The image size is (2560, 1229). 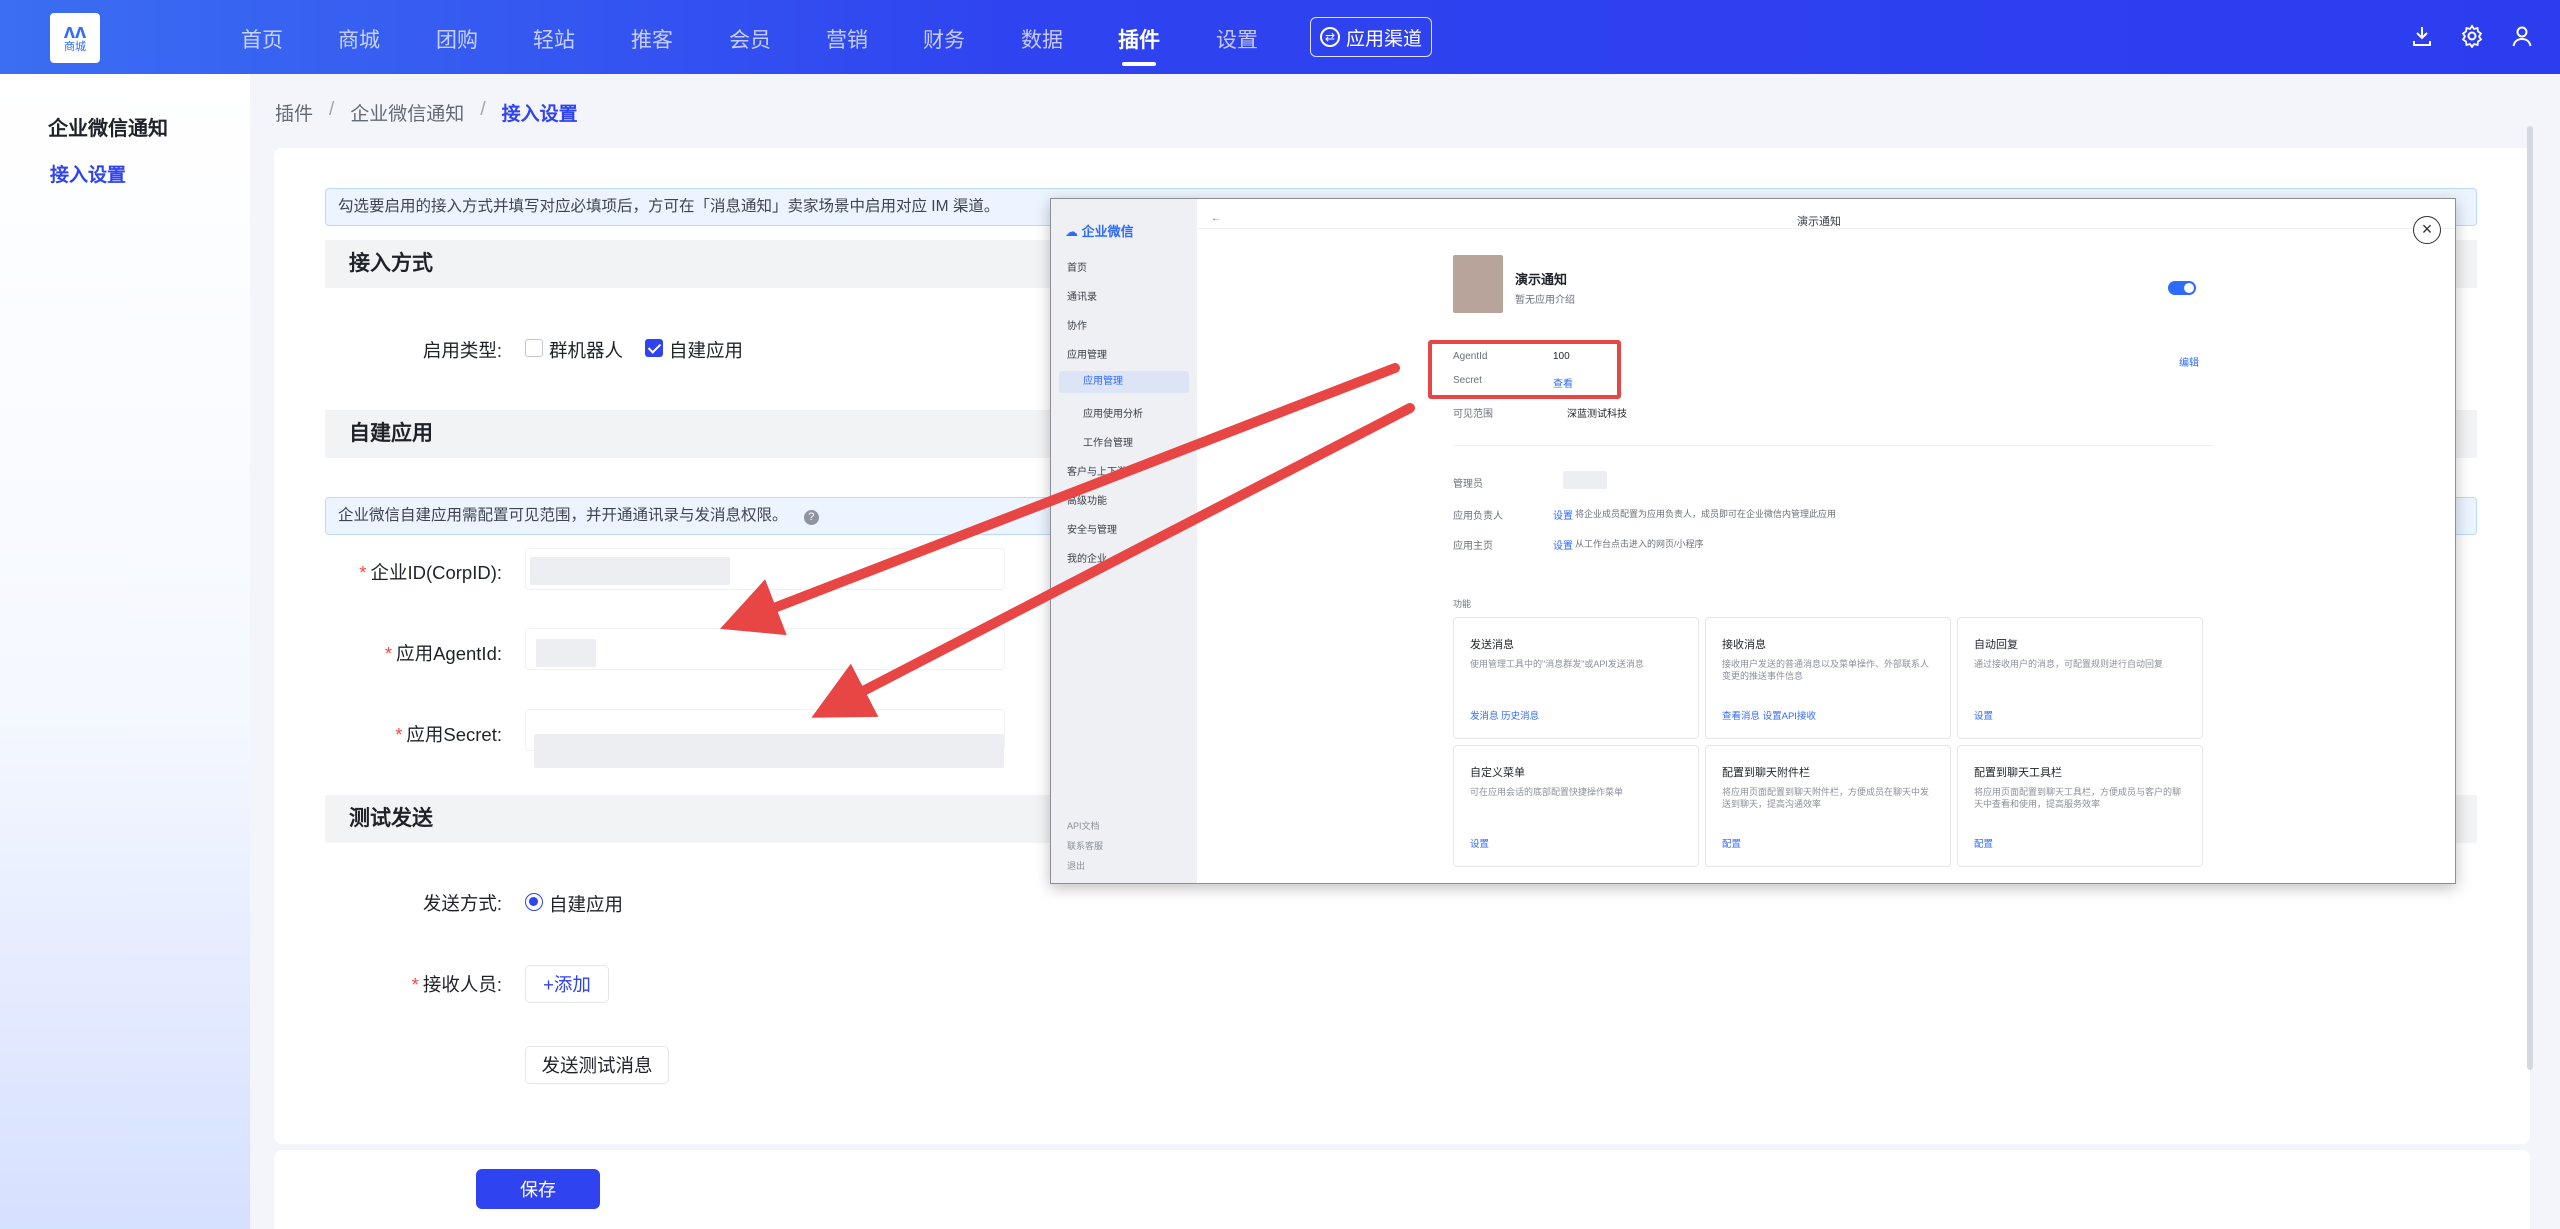 What do you see at coordinates (2078, 798) in the screenshot?
I see `tile-desc: 将应用页面配置到聊天工具栏，方便成员与客户的聊天中查看和使用，提高服务效率` at bounding box center [2078, 798].